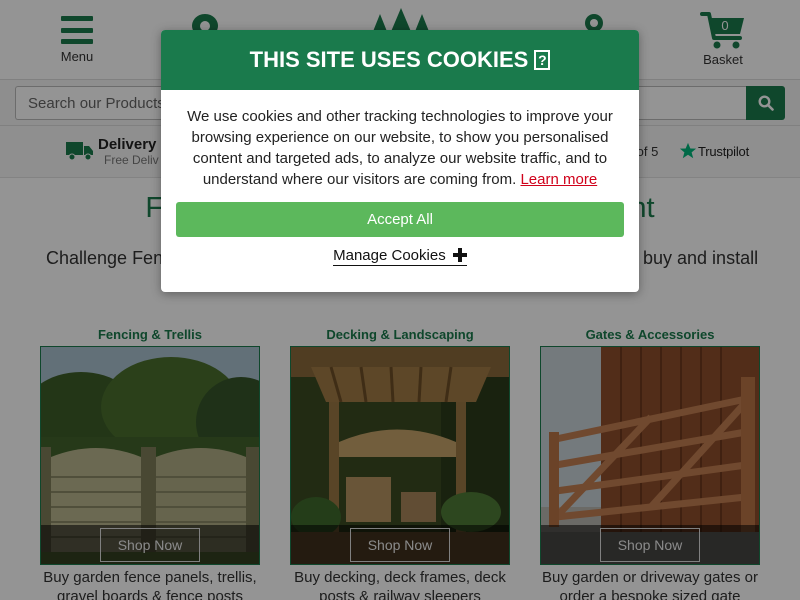 The width and height of the screenshot is (800, 600). I want to click on manage-cookies-link: Manage Cookies, so click(400, 256).